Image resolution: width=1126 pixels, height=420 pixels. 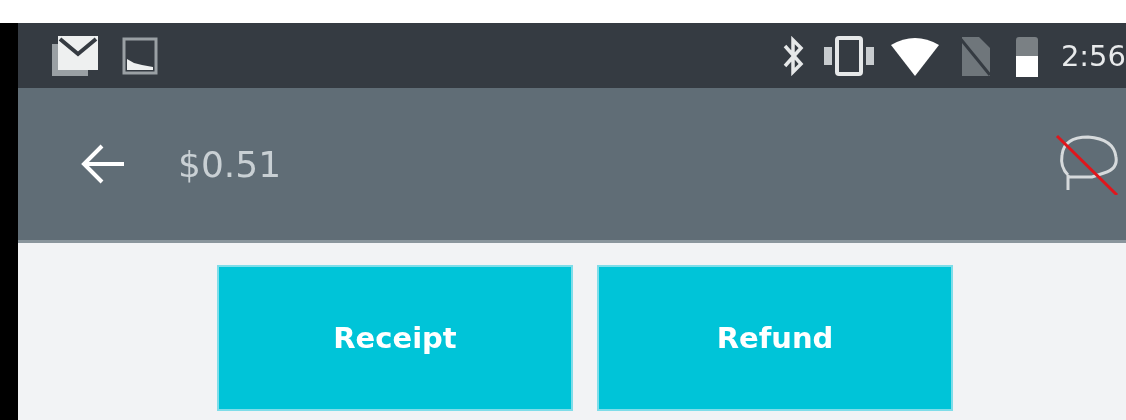 What do you see at coordinates (775, 338) in the screenshot?
I see `action-button: Refund` at bounding box center [775, 338].